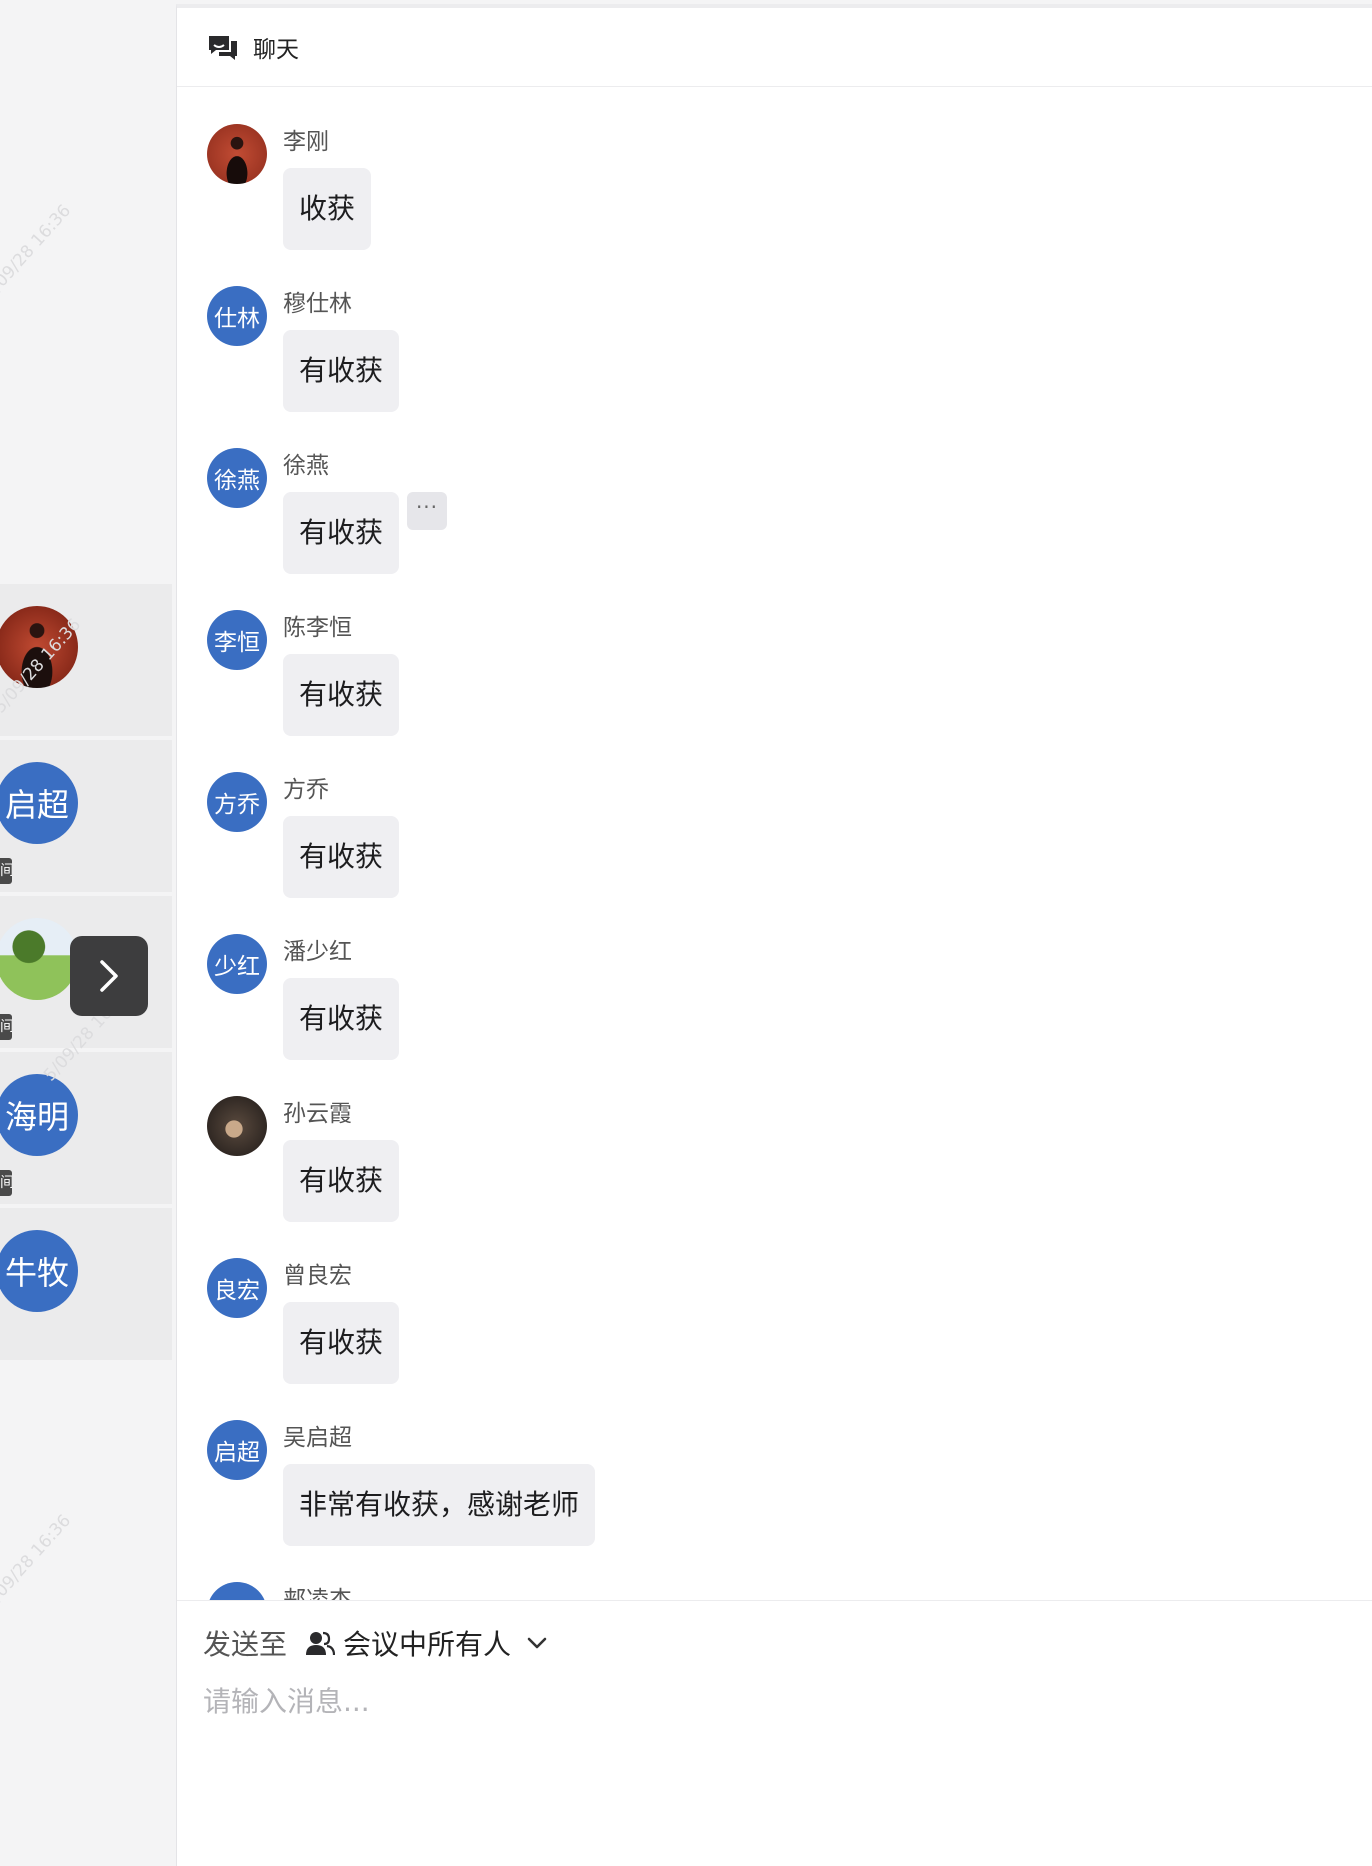 Image resolution: width=1372 pixels, height=1866 pixels. I want to click on sender-name: 李刚, so click(306, 142).